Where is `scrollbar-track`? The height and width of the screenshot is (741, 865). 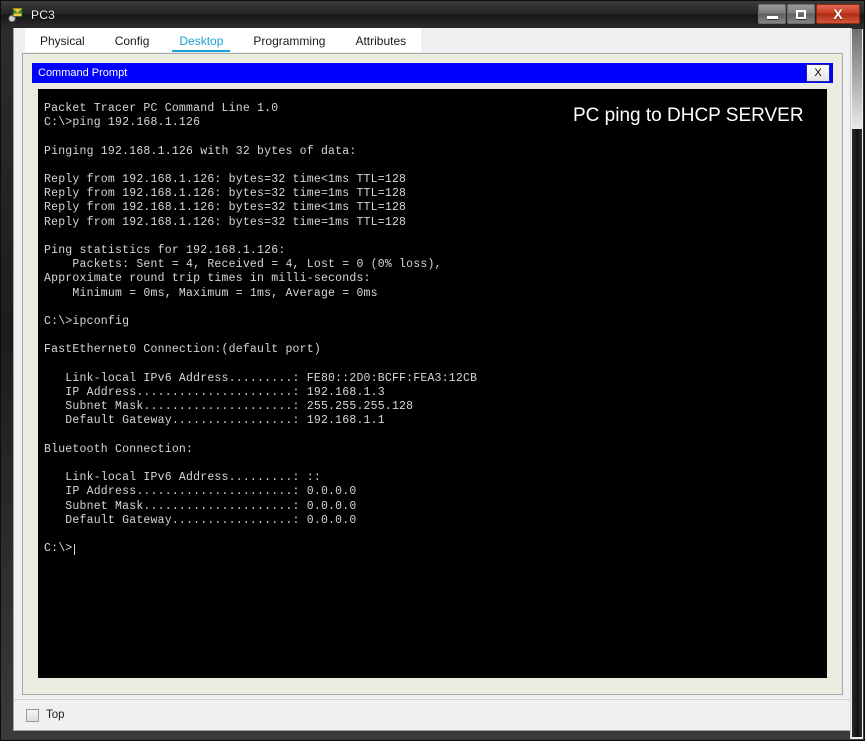
scrollbar-track is located at coordinates (857, 79).